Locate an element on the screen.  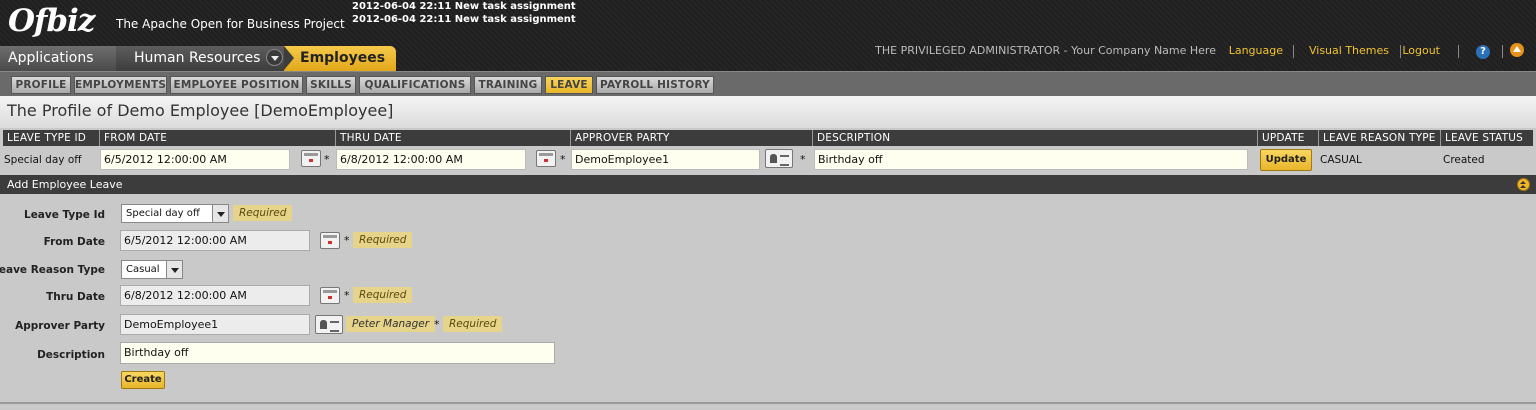
update-button: Update is located at coordinates (1286, 160).